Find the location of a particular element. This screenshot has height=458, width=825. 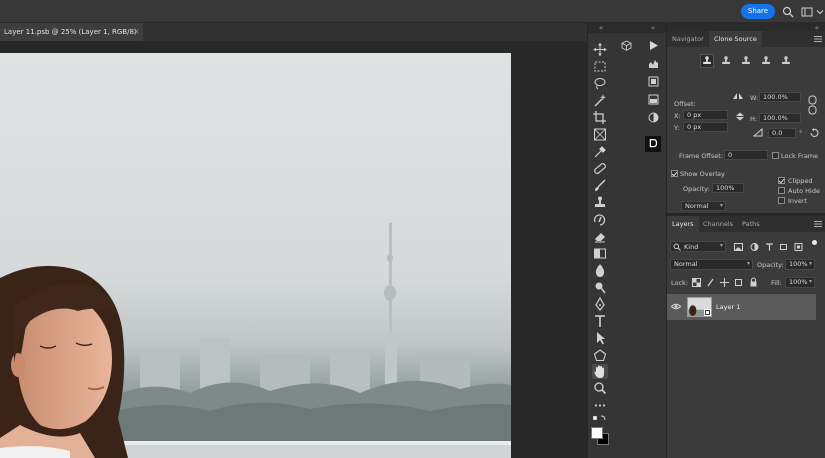

foreground-color-swatch is located at coordinates (597, 433).